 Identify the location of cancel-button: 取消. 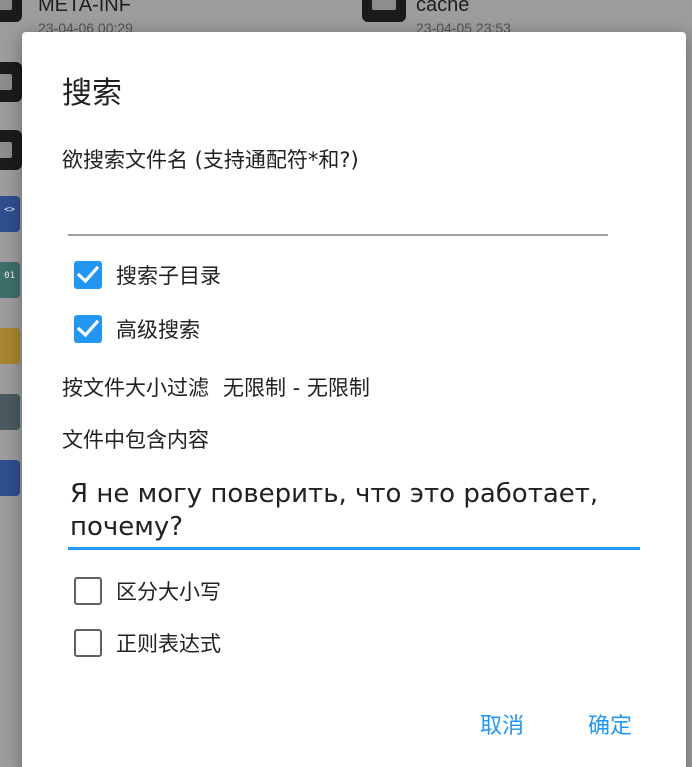
(502, 724).